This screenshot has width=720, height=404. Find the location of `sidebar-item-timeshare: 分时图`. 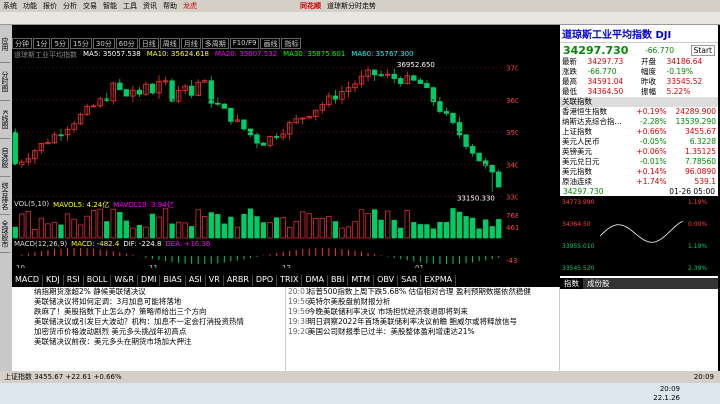

sidebar-item-timeshare: 分时图 is located at coordinates (5, 82).